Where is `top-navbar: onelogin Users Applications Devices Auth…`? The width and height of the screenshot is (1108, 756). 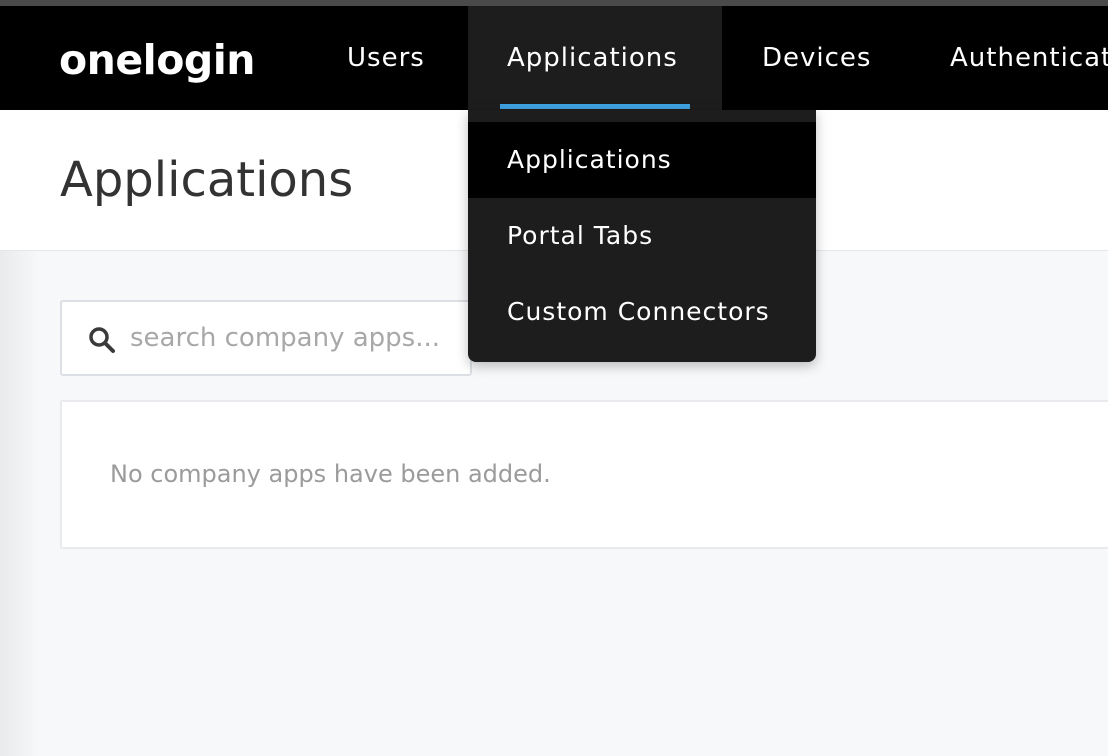 top-navbar: onelogin Users Applications Devices Auth… is located at coordinates (554, 58).